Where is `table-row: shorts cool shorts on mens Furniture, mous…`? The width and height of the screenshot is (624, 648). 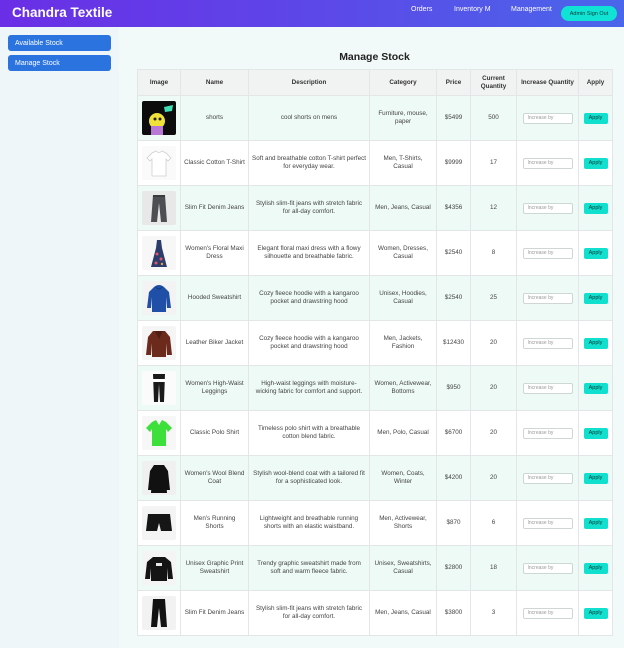 table-row: shorts cool shorts on mens Furniture, mous… is located at coordinates (375, 118).